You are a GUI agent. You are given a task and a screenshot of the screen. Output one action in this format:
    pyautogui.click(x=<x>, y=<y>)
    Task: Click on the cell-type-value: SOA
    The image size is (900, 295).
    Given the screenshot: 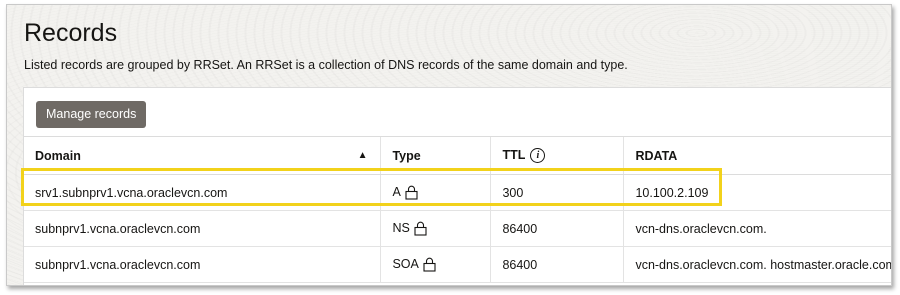 What is the action you would take?
    pyautogui.click(x=405, y=263)
    